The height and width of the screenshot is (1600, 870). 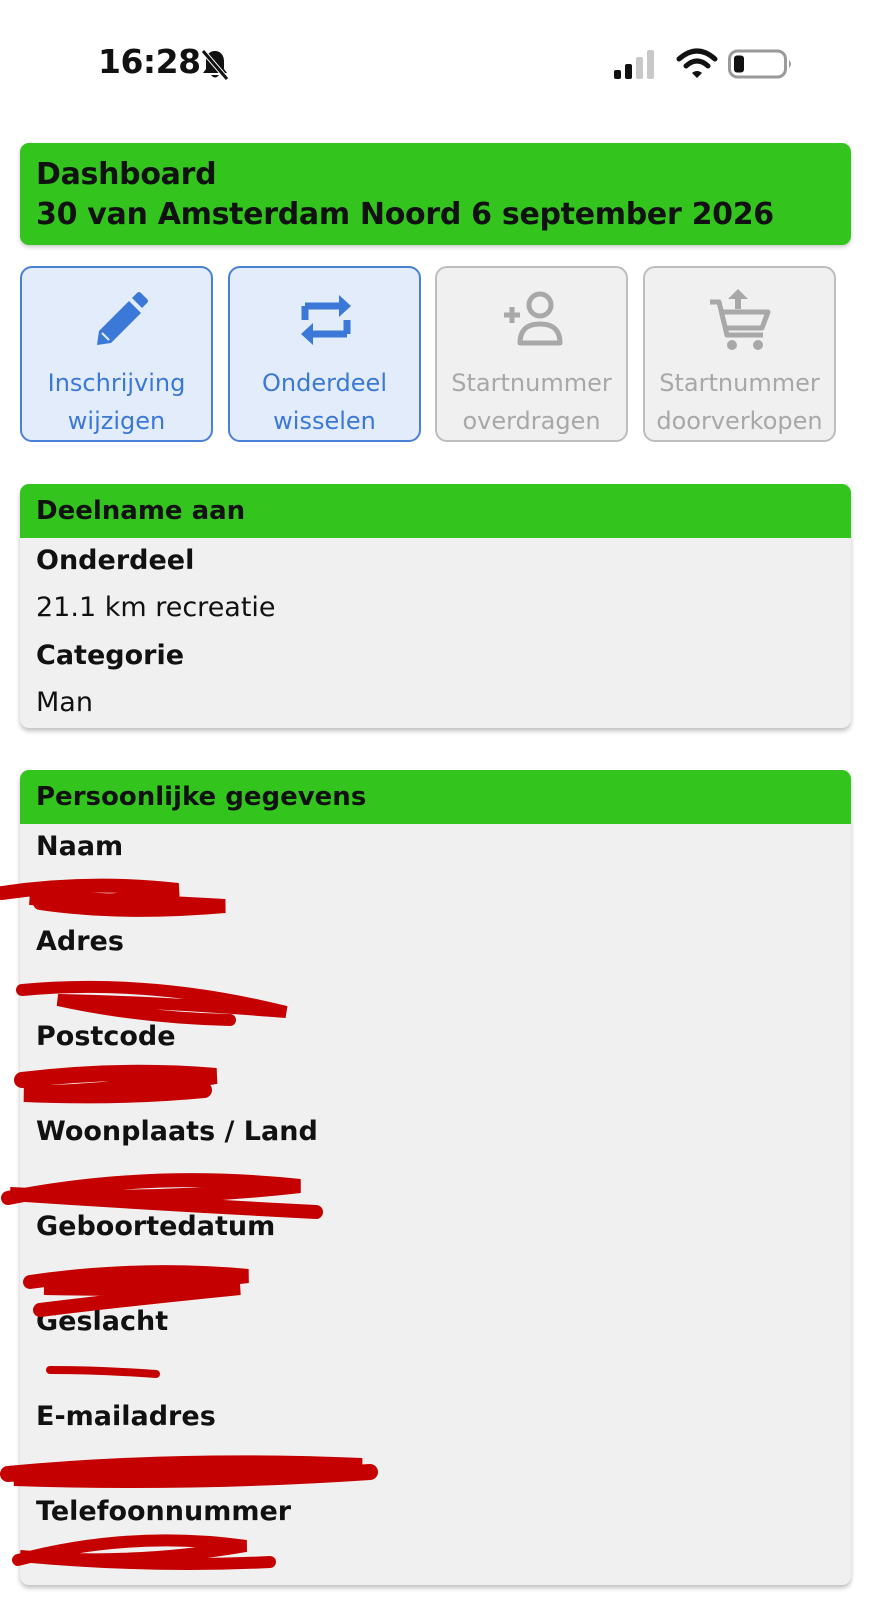 I want to click on bell-slash-icon, so click(x=215, y=65).